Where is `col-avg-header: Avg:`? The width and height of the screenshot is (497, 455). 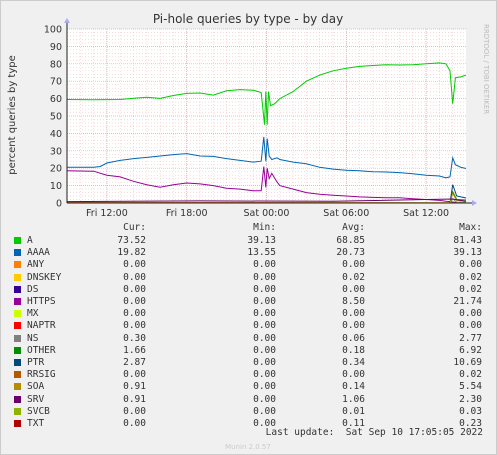 col-avg-header: Avg: is located at coordinates (353, 227).